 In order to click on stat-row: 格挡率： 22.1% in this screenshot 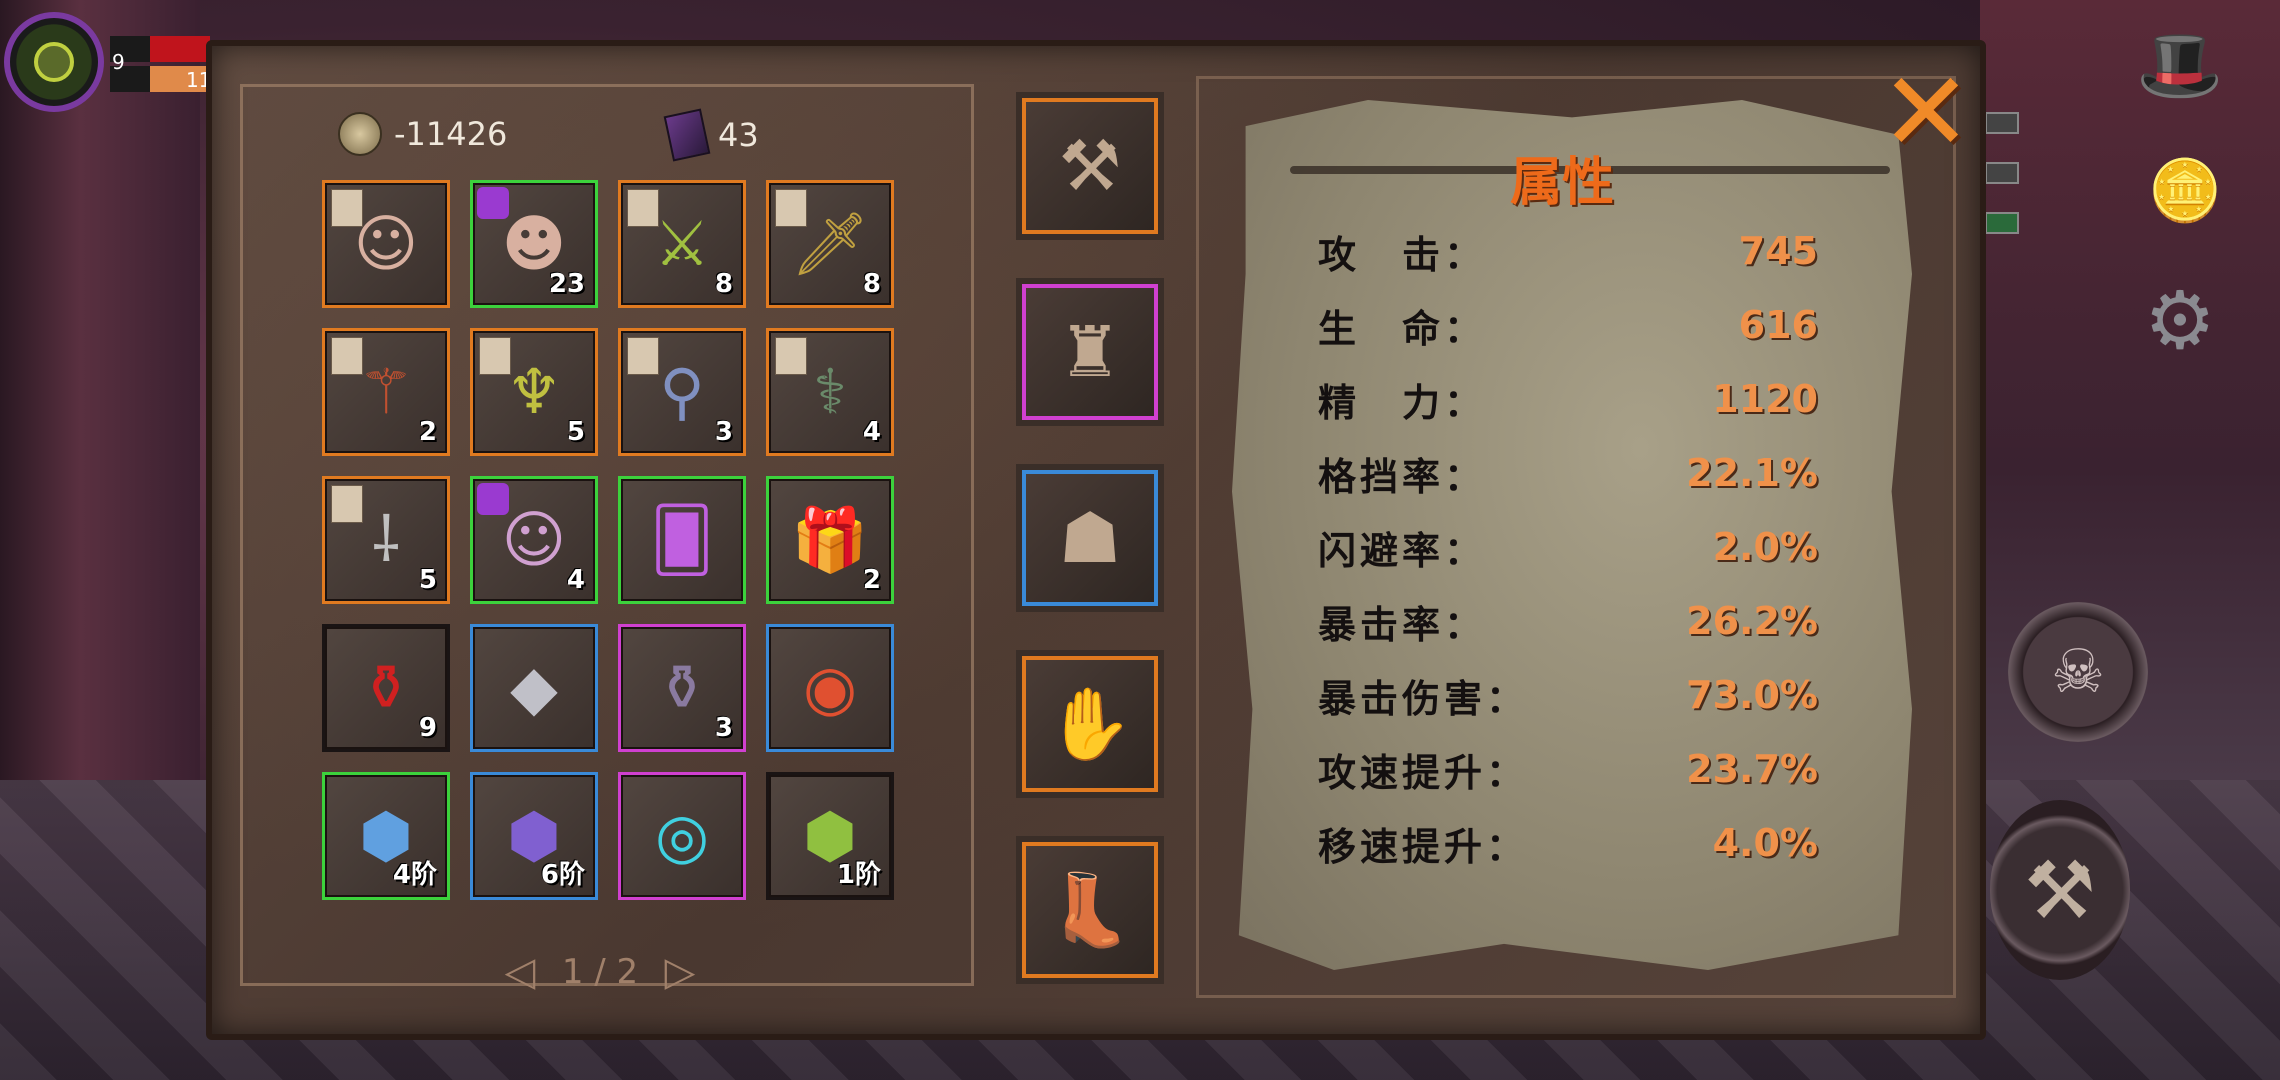, I will do `click(1568, 473)`.